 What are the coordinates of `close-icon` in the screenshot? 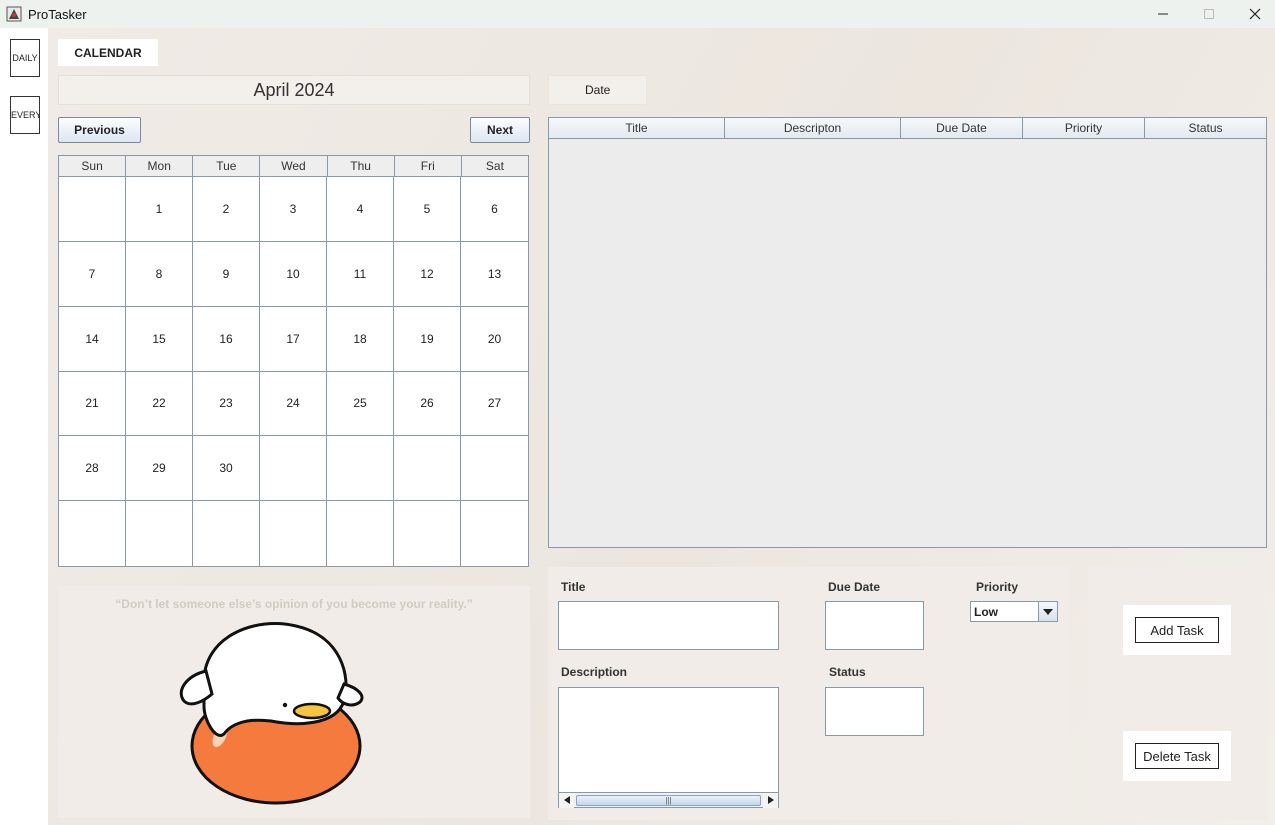 It's located at (1255, 14).